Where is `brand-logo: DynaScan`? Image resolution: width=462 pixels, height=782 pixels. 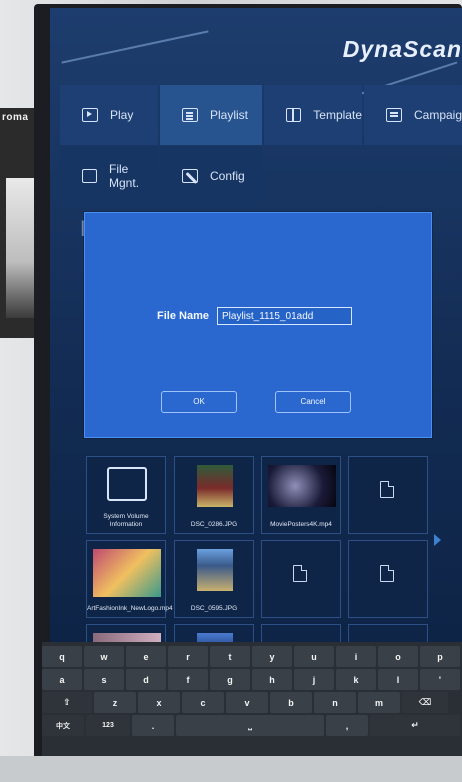
brand-logo: DynaScan is located at coordinates (402, 49).